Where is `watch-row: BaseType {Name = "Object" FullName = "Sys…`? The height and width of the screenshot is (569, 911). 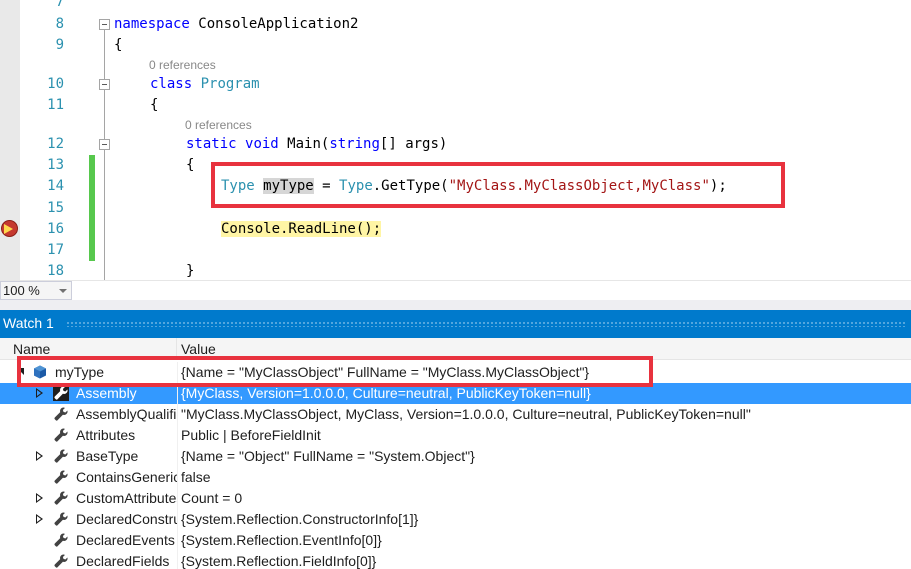 watch-row: BaseType {Name = "Object" FullName = "Sys… is located at coordinates (455, 456).